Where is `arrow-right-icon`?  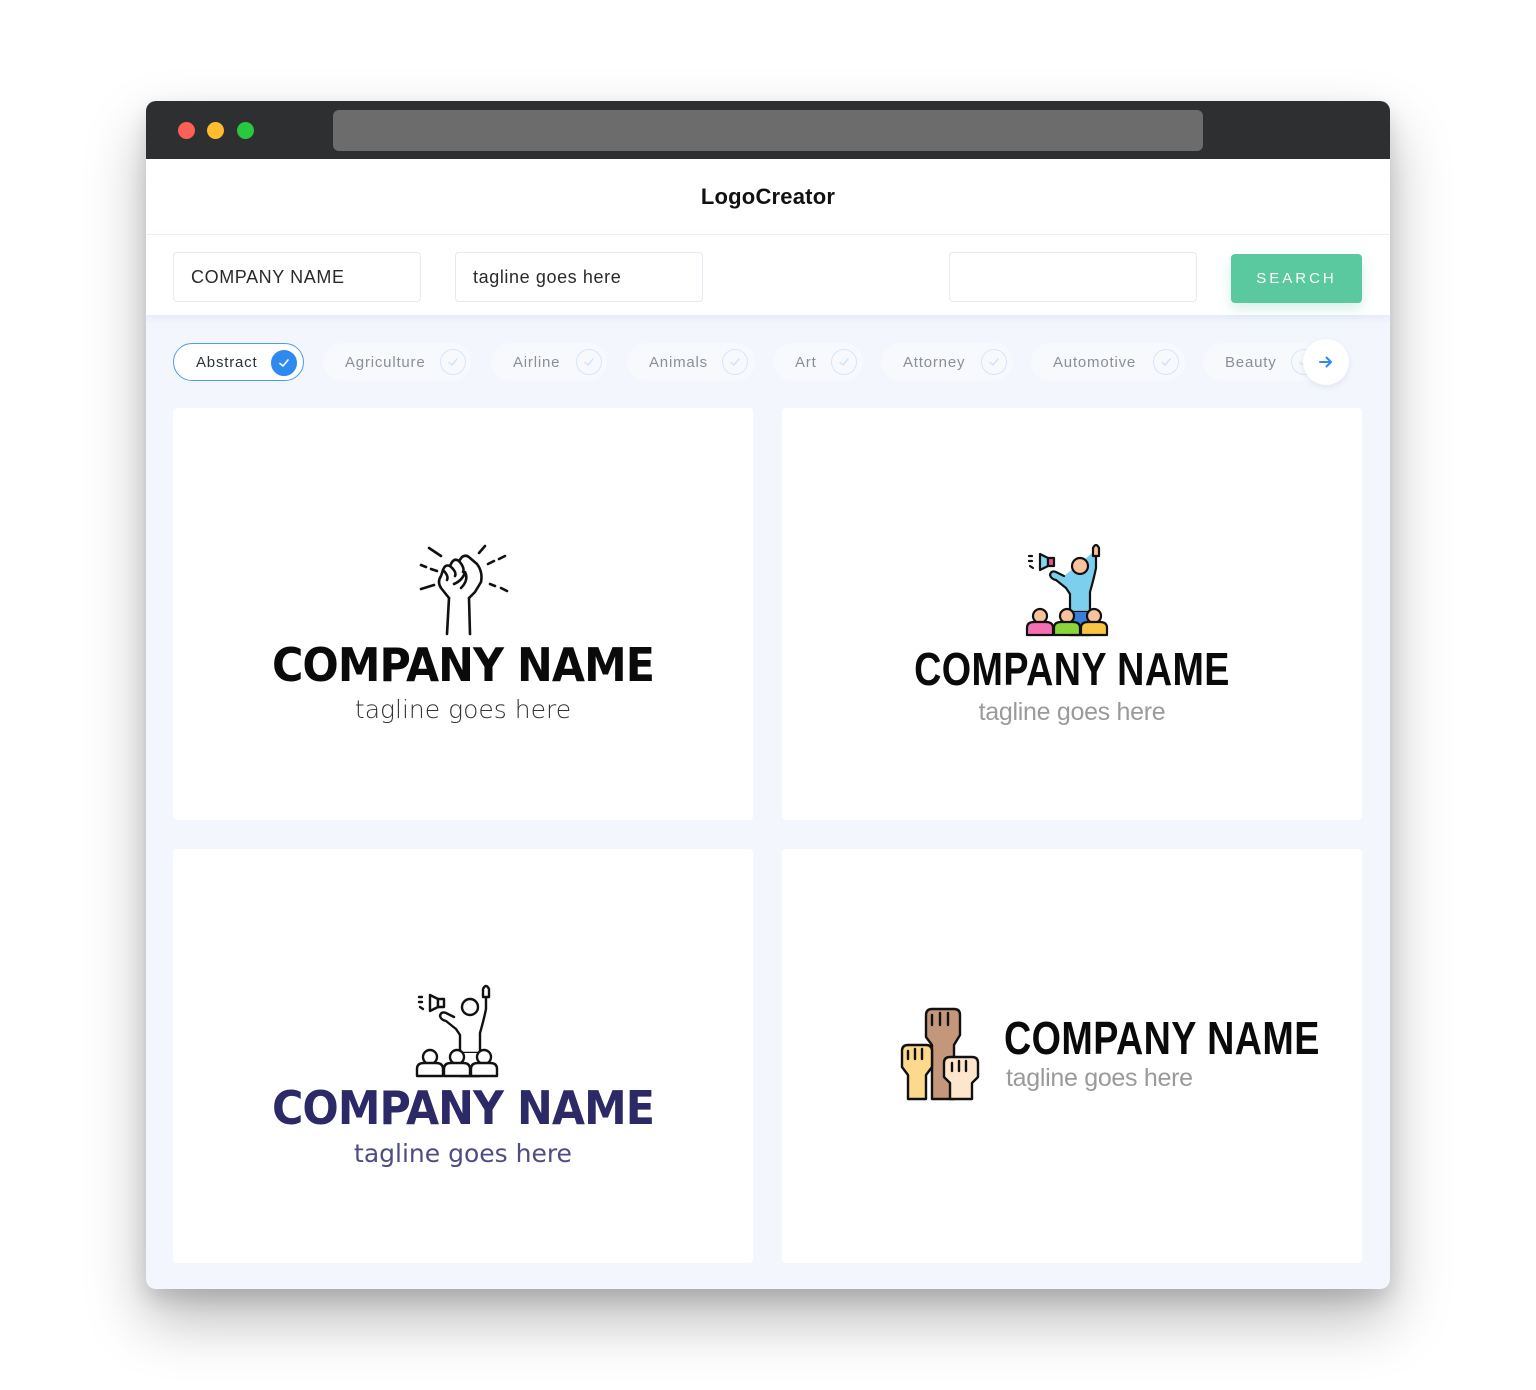
arrow-right-icon is located at coordinates (1325, 362).